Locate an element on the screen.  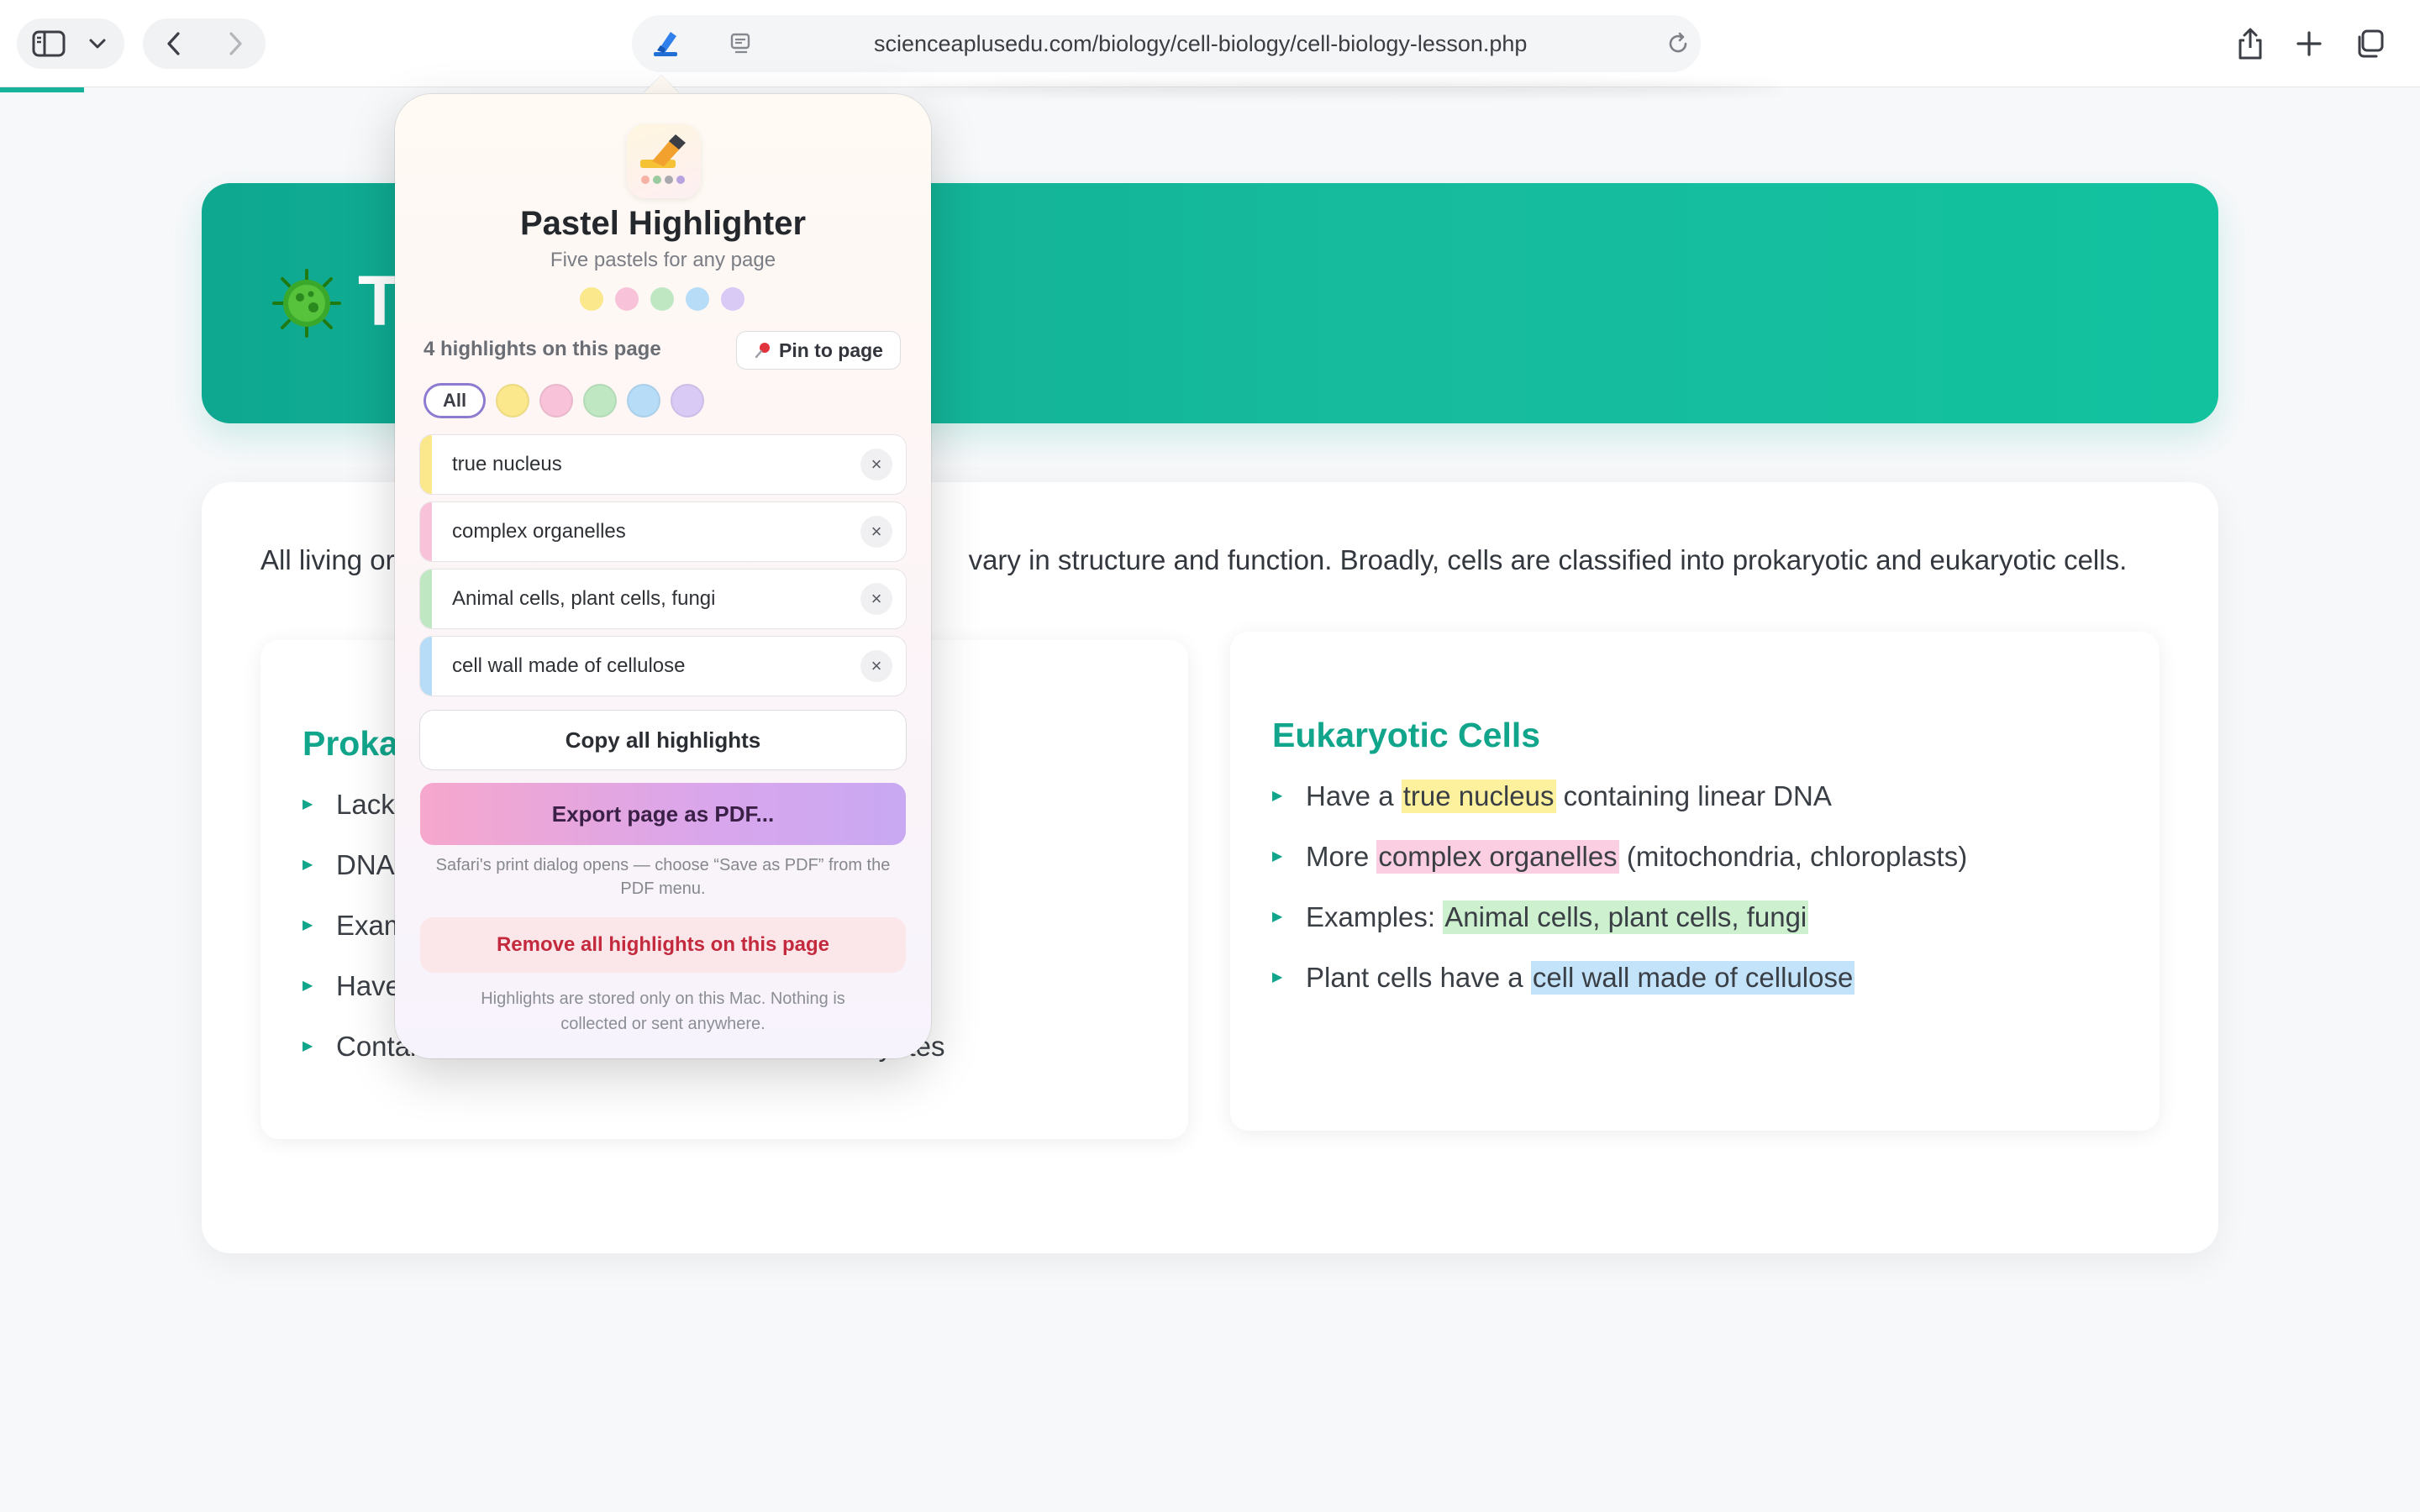
pushpin-icon is located at coordinates (763, 351).